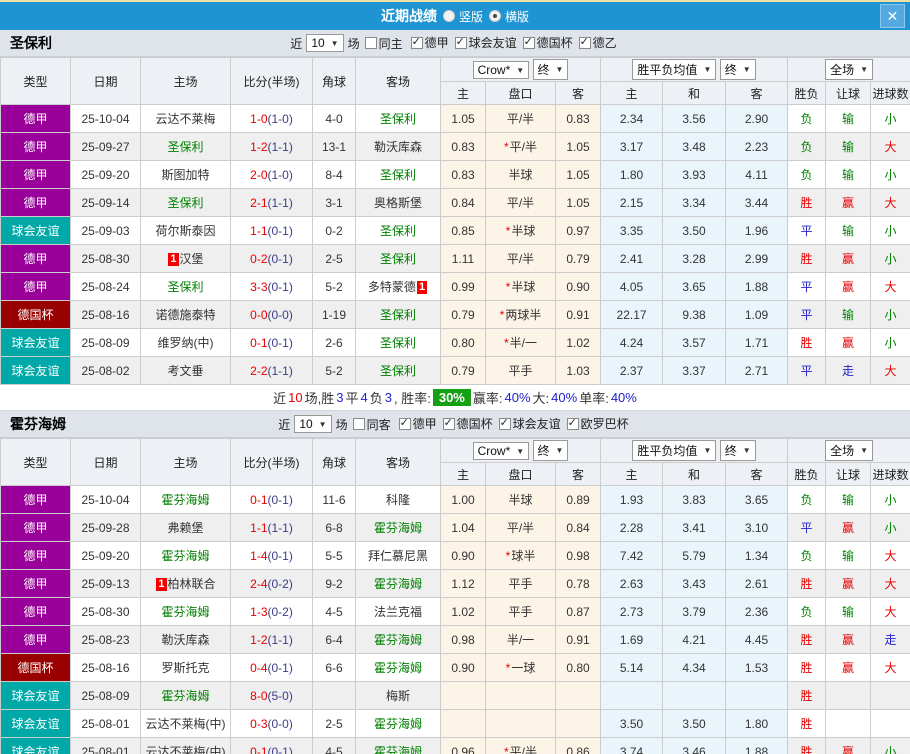 The height and width of the screenshot is (754, 910). Describe the element at coordinates (890, 723) in the screenshot. I see `result-goals-cell` at that location.